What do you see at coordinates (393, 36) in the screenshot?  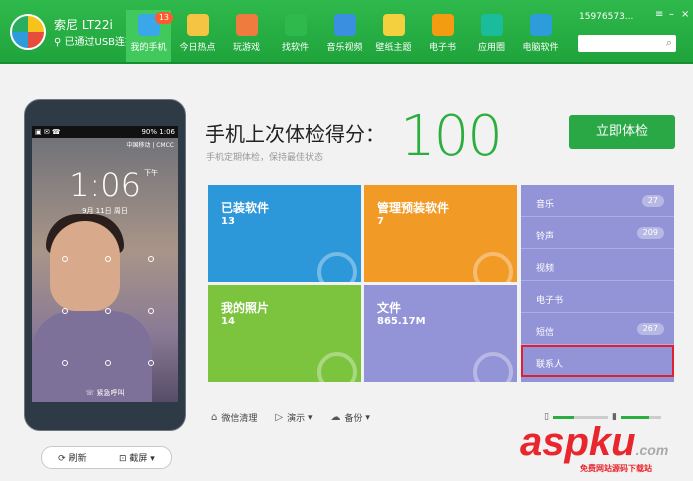 I see `nav-item: 壁纸主题` at bounding box center [393, 36].